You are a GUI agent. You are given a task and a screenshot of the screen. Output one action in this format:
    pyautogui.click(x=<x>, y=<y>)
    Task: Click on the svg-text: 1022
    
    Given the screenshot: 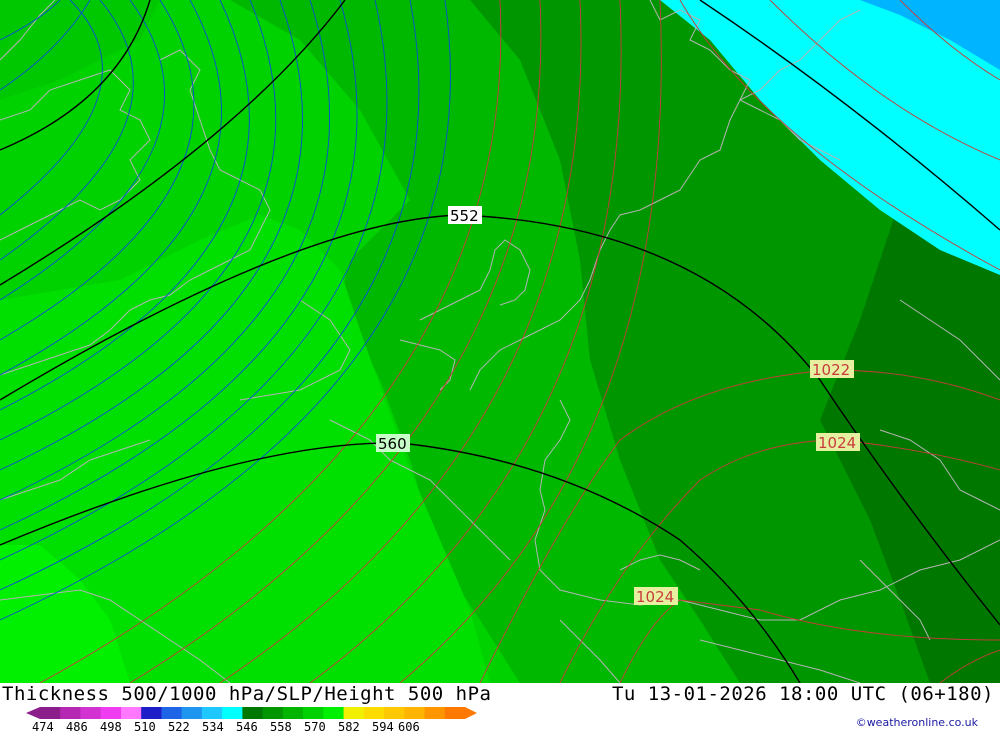 What is the action you would take?
    pyautogui.click(x=831, y=370)
    